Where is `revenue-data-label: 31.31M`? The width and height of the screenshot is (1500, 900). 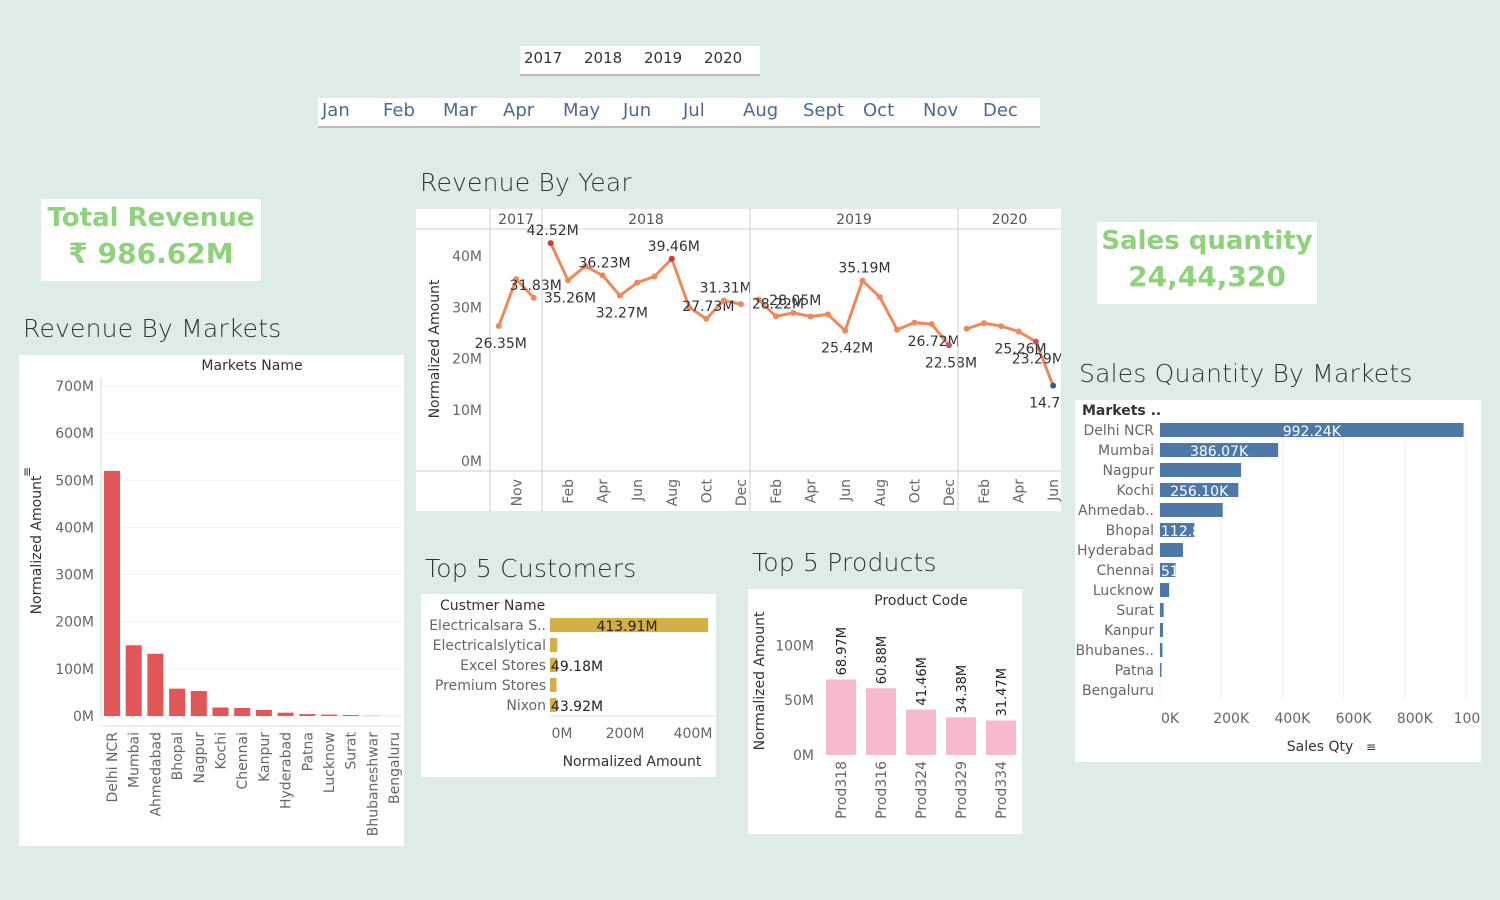 revenue-data-label: 31.31M is located at coordinates (726, 289).